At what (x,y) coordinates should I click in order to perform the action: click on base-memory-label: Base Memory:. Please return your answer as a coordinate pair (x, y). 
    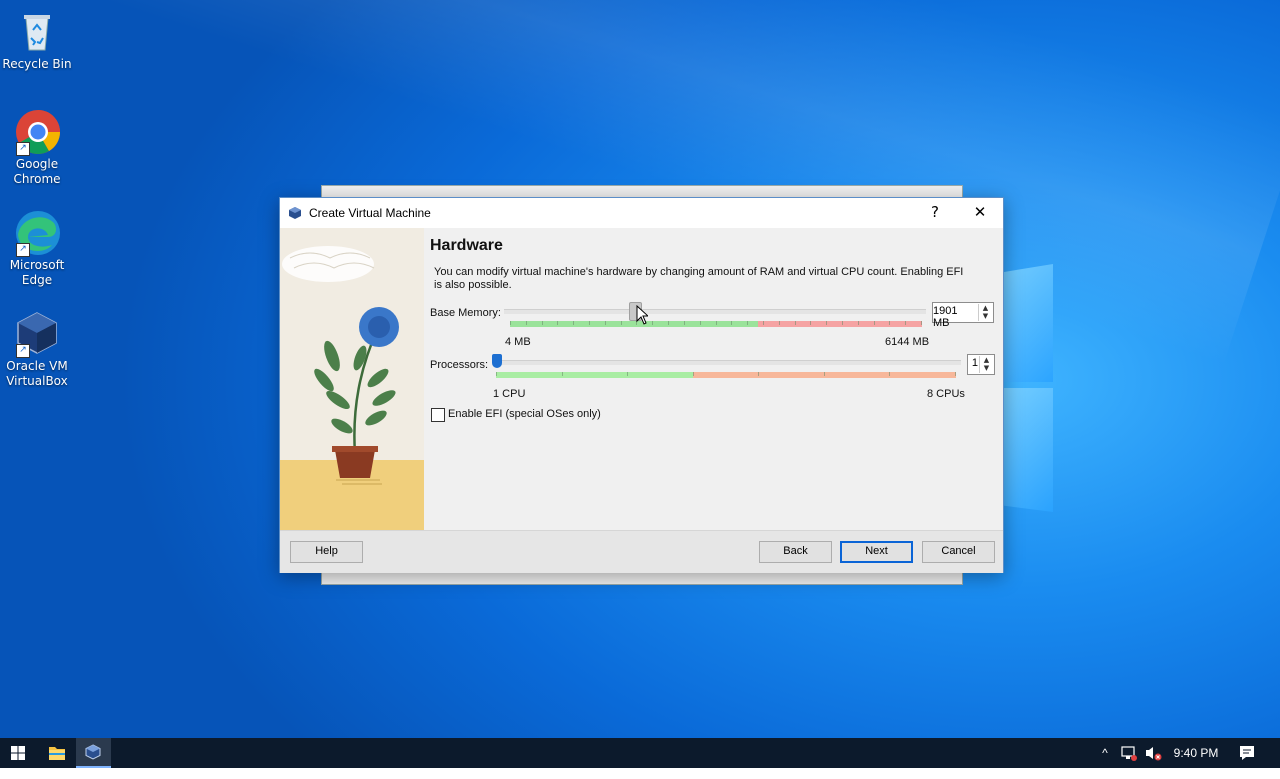
    Looking at the image, I should click on (465, 313).